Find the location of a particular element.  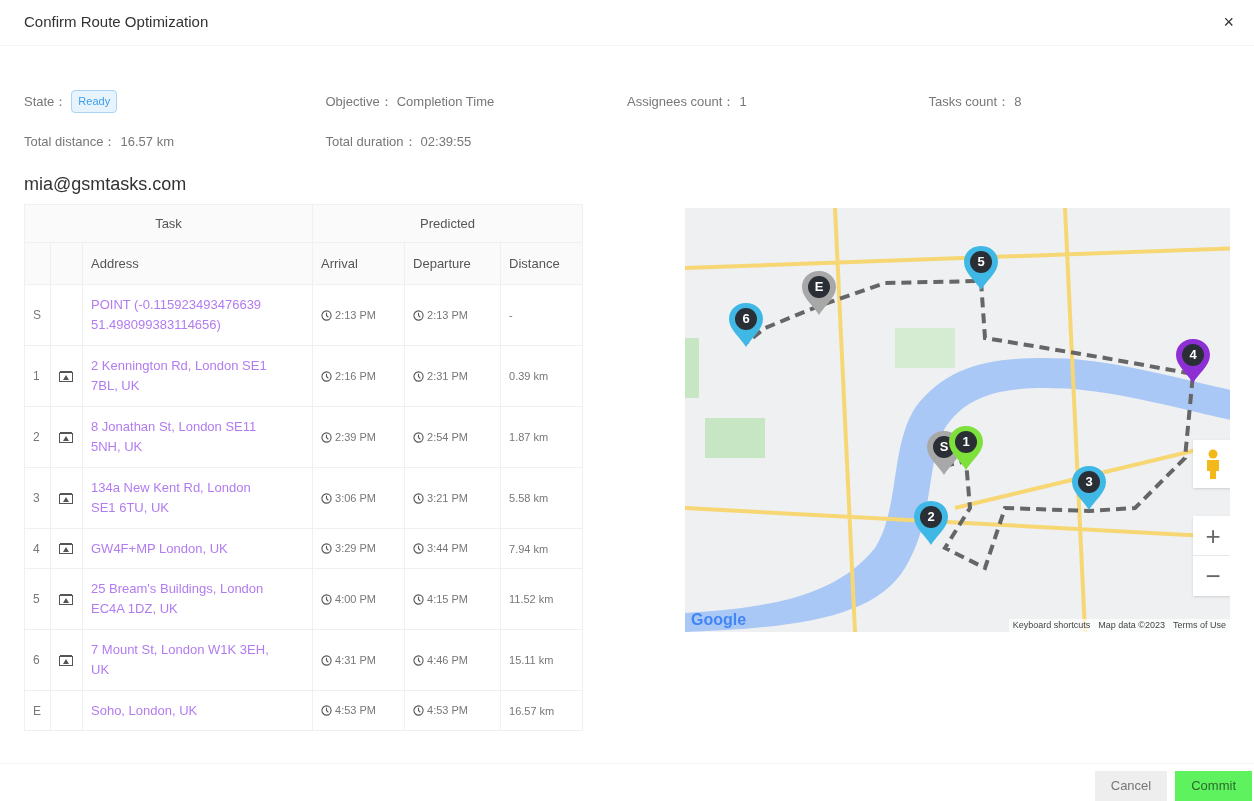

column-header: Distance is located at coordinates (541, 263).